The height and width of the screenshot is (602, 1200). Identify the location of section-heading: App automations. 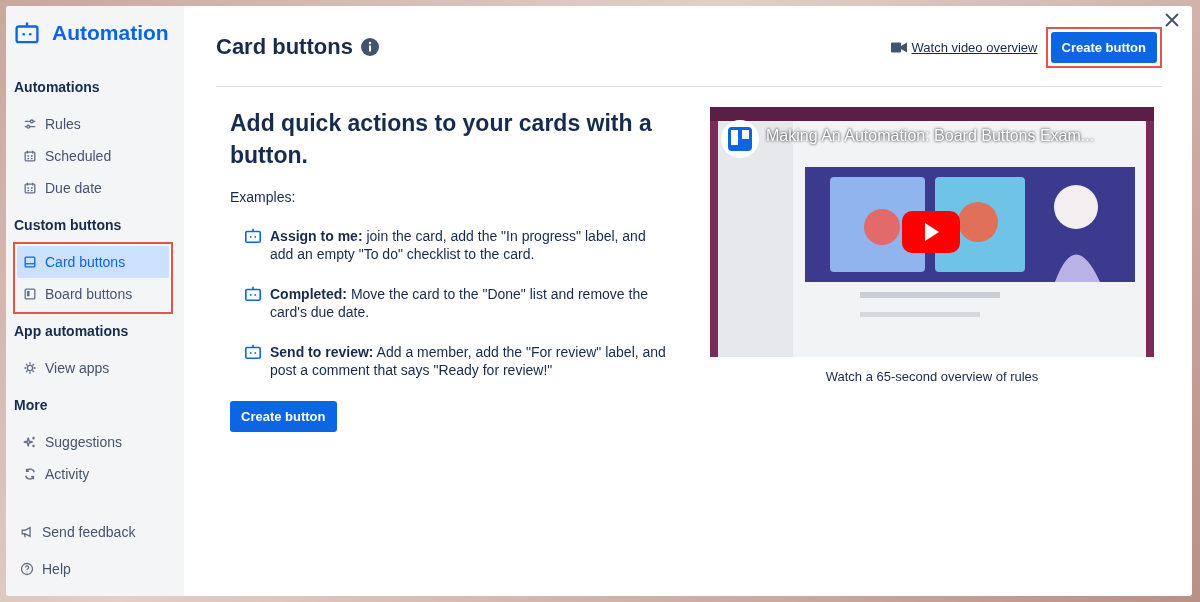
(72, 331).